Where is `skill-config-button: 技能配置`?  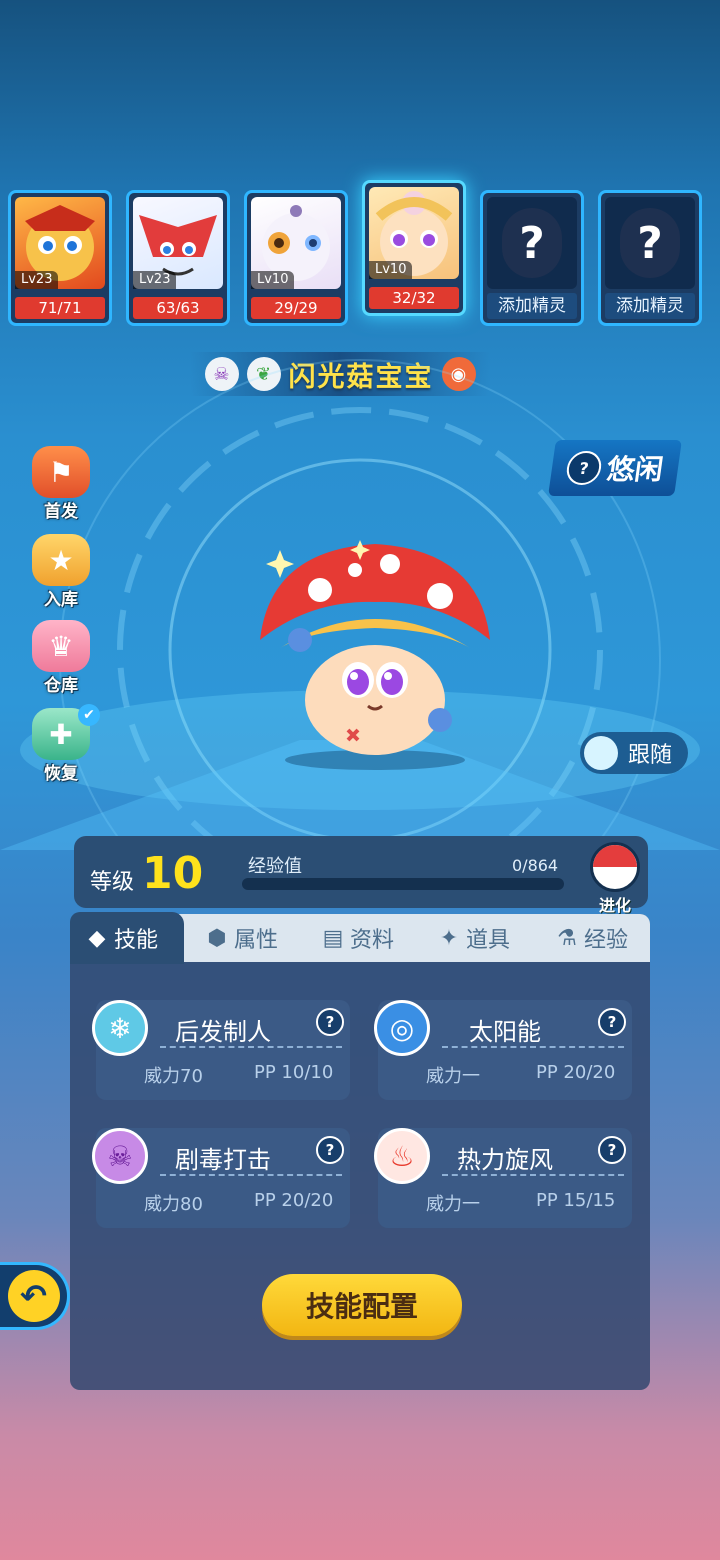 skill-config-button: 技能配置 is located at coordinates (362, 1305).